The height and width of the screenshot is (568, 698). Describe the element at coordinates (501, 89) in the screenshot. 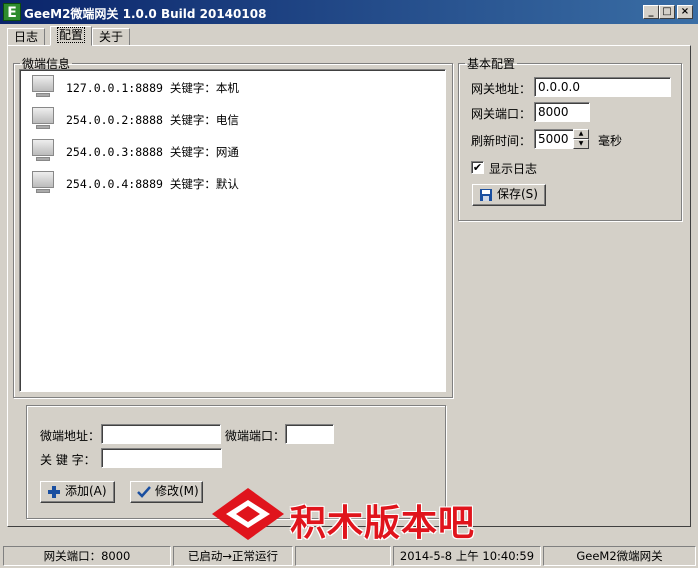

I see `gateway-address-label: 网关地址：` at that location.